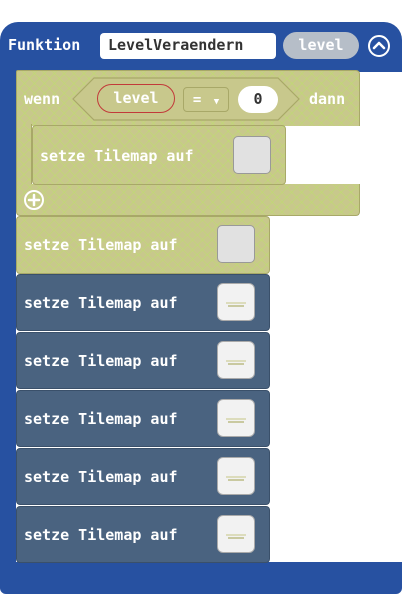 Image resolution: width=412 pixels, height=596 pixels. I want to click on compare-value-input: 0, so click(258, 99).